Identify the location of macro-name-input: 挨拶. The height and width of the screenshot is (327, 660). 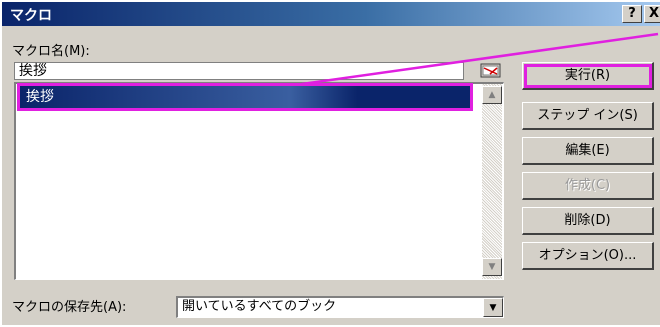
(239, 71).